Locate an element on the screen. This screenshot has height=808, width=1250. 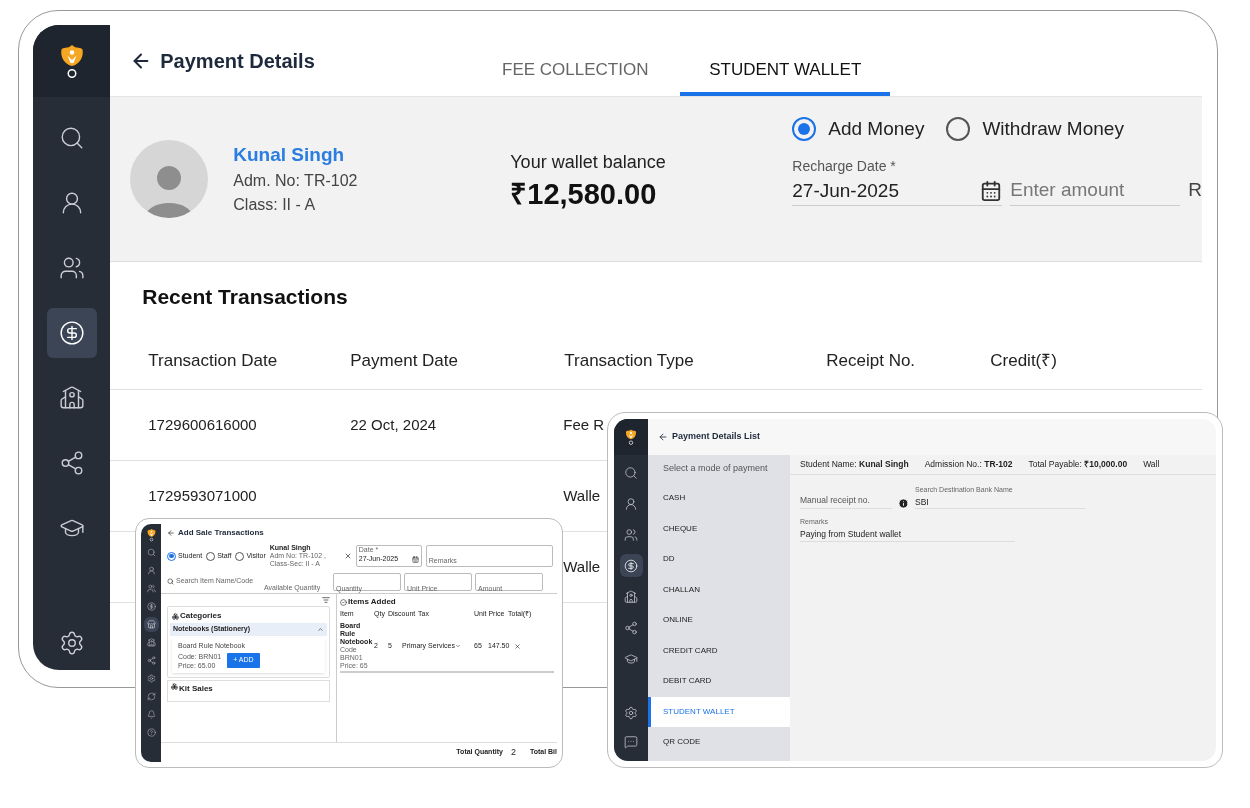
amount-field: Enter amount is located at coordinates (1095, 180).